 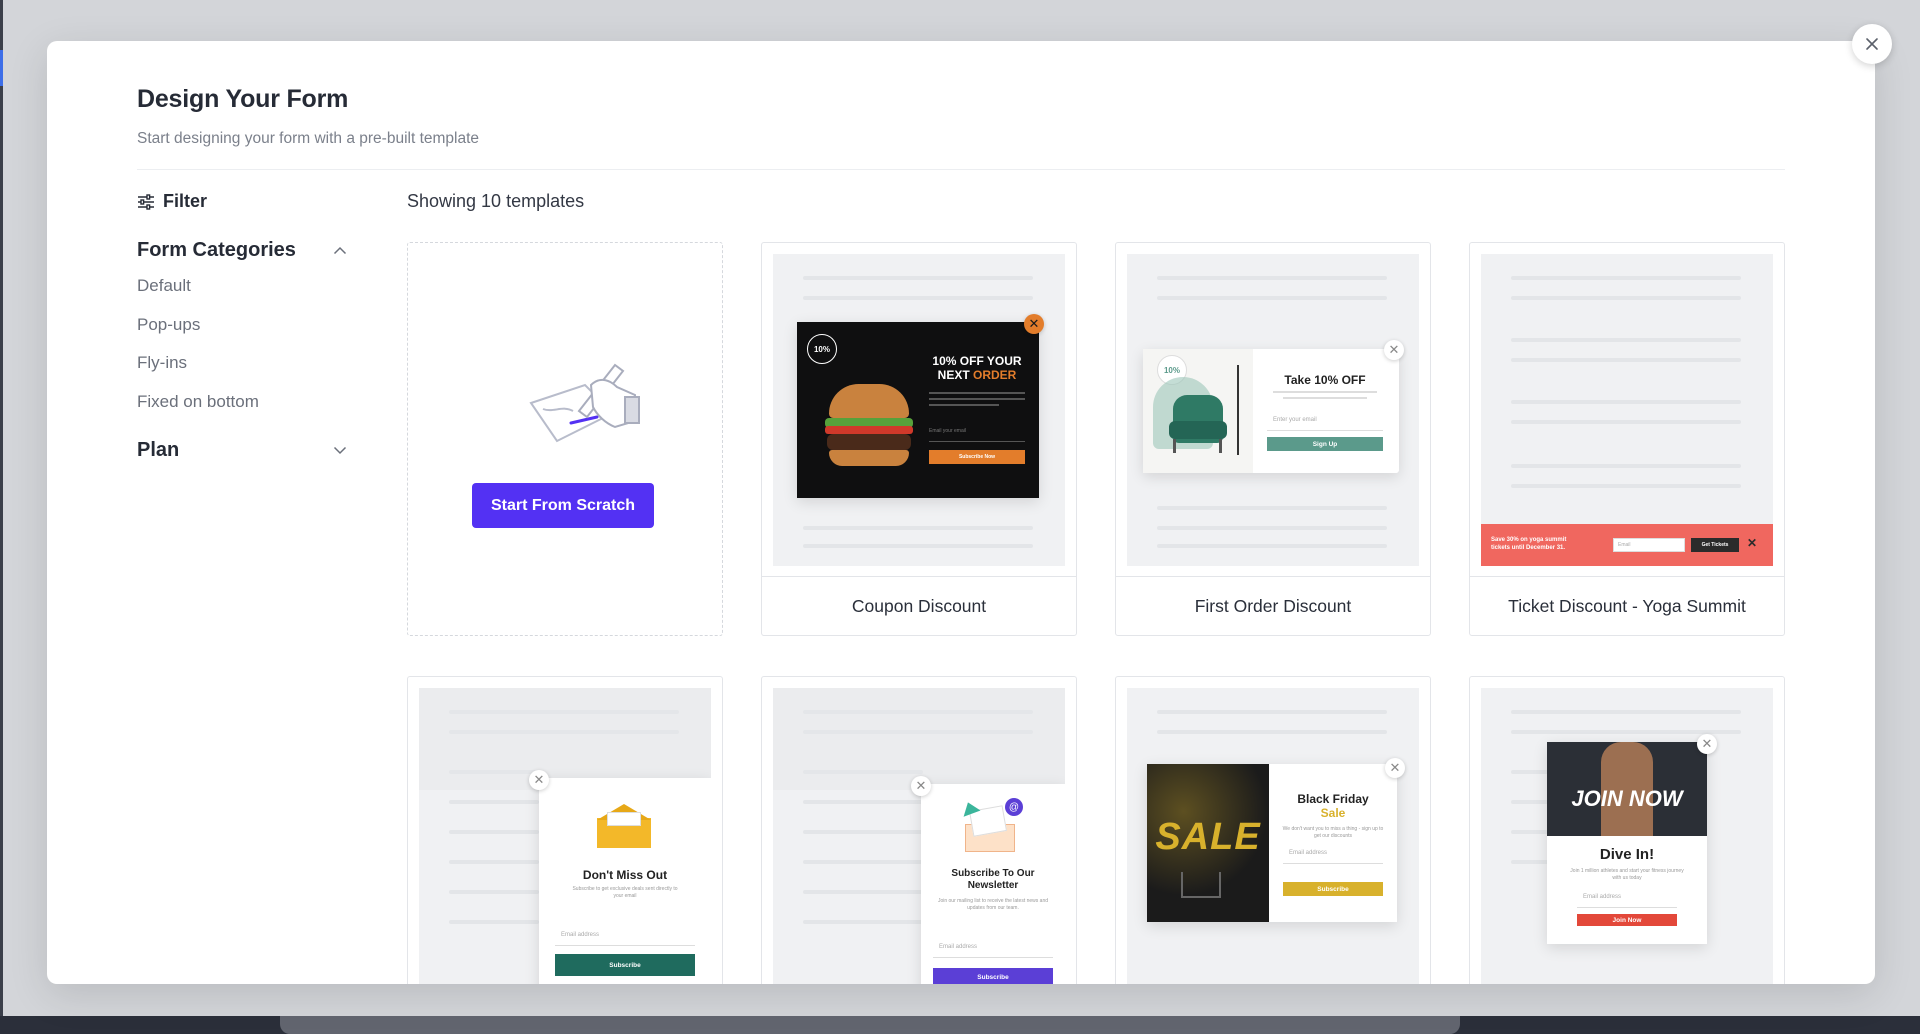 I want to click on template-label: Coupon Discount, so click(x=919, y=605).